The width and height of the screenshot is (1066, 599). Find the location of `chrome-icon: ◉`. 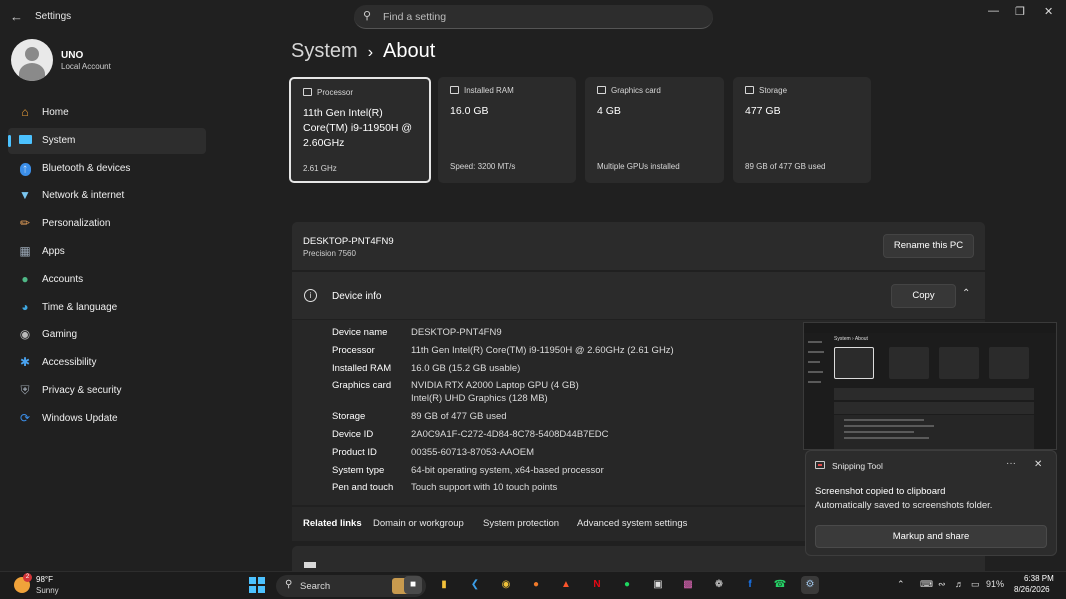

chrome-icon: ◉ is located at coordinates (506, 585).